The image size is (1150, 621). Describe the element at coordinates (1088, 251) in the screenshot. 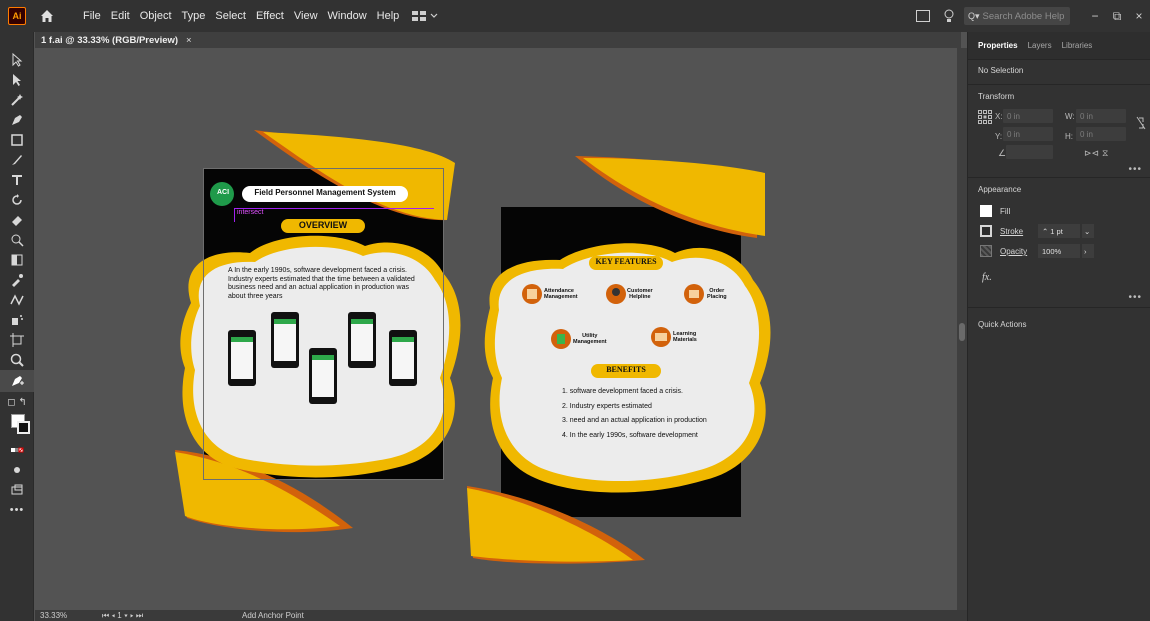

I see `opacity-arrow: ›` at that location.